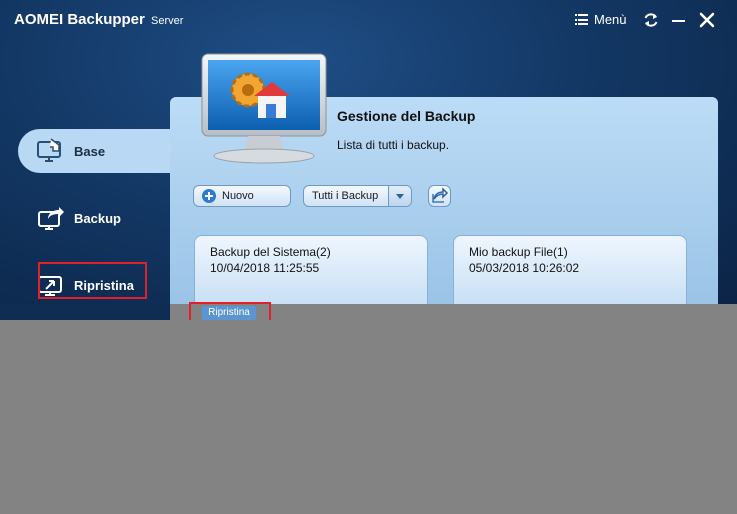  I want to click on chevron-down-icon, so click(399, 196).